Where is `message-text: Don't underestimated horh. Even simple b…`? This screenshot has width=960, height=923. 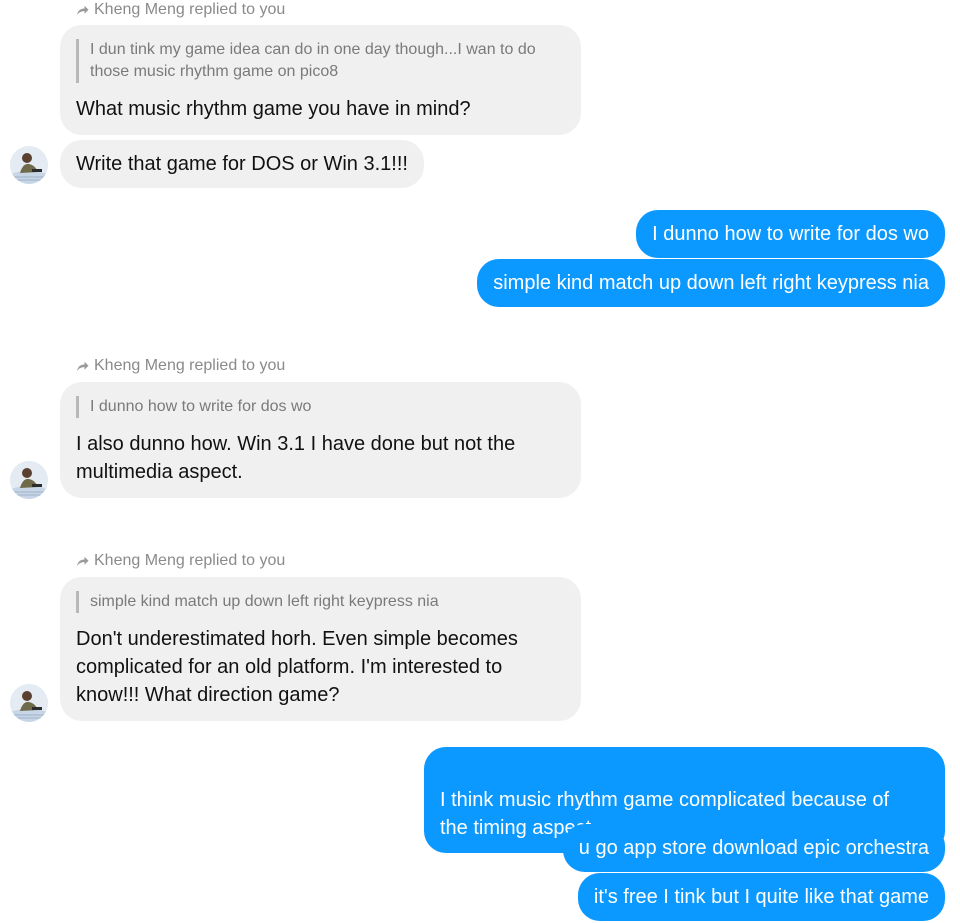
message-text: Don't underestimated horh. Even simple b… is located at coordinates (297, 667).